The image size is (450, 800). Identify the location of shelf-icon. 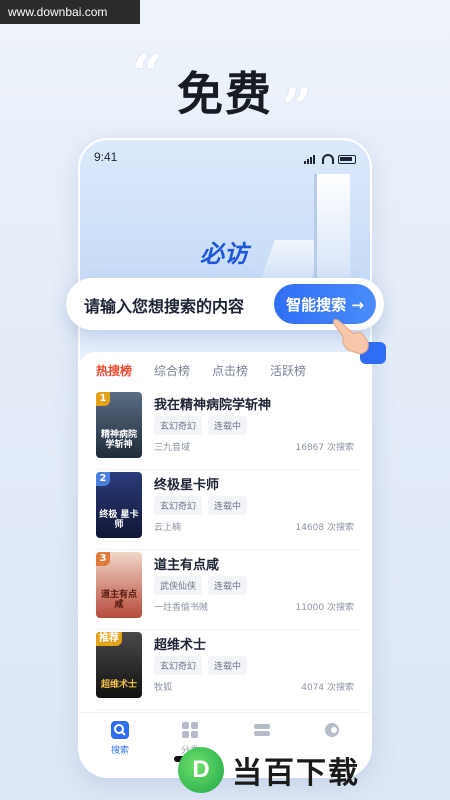
(262, 730).